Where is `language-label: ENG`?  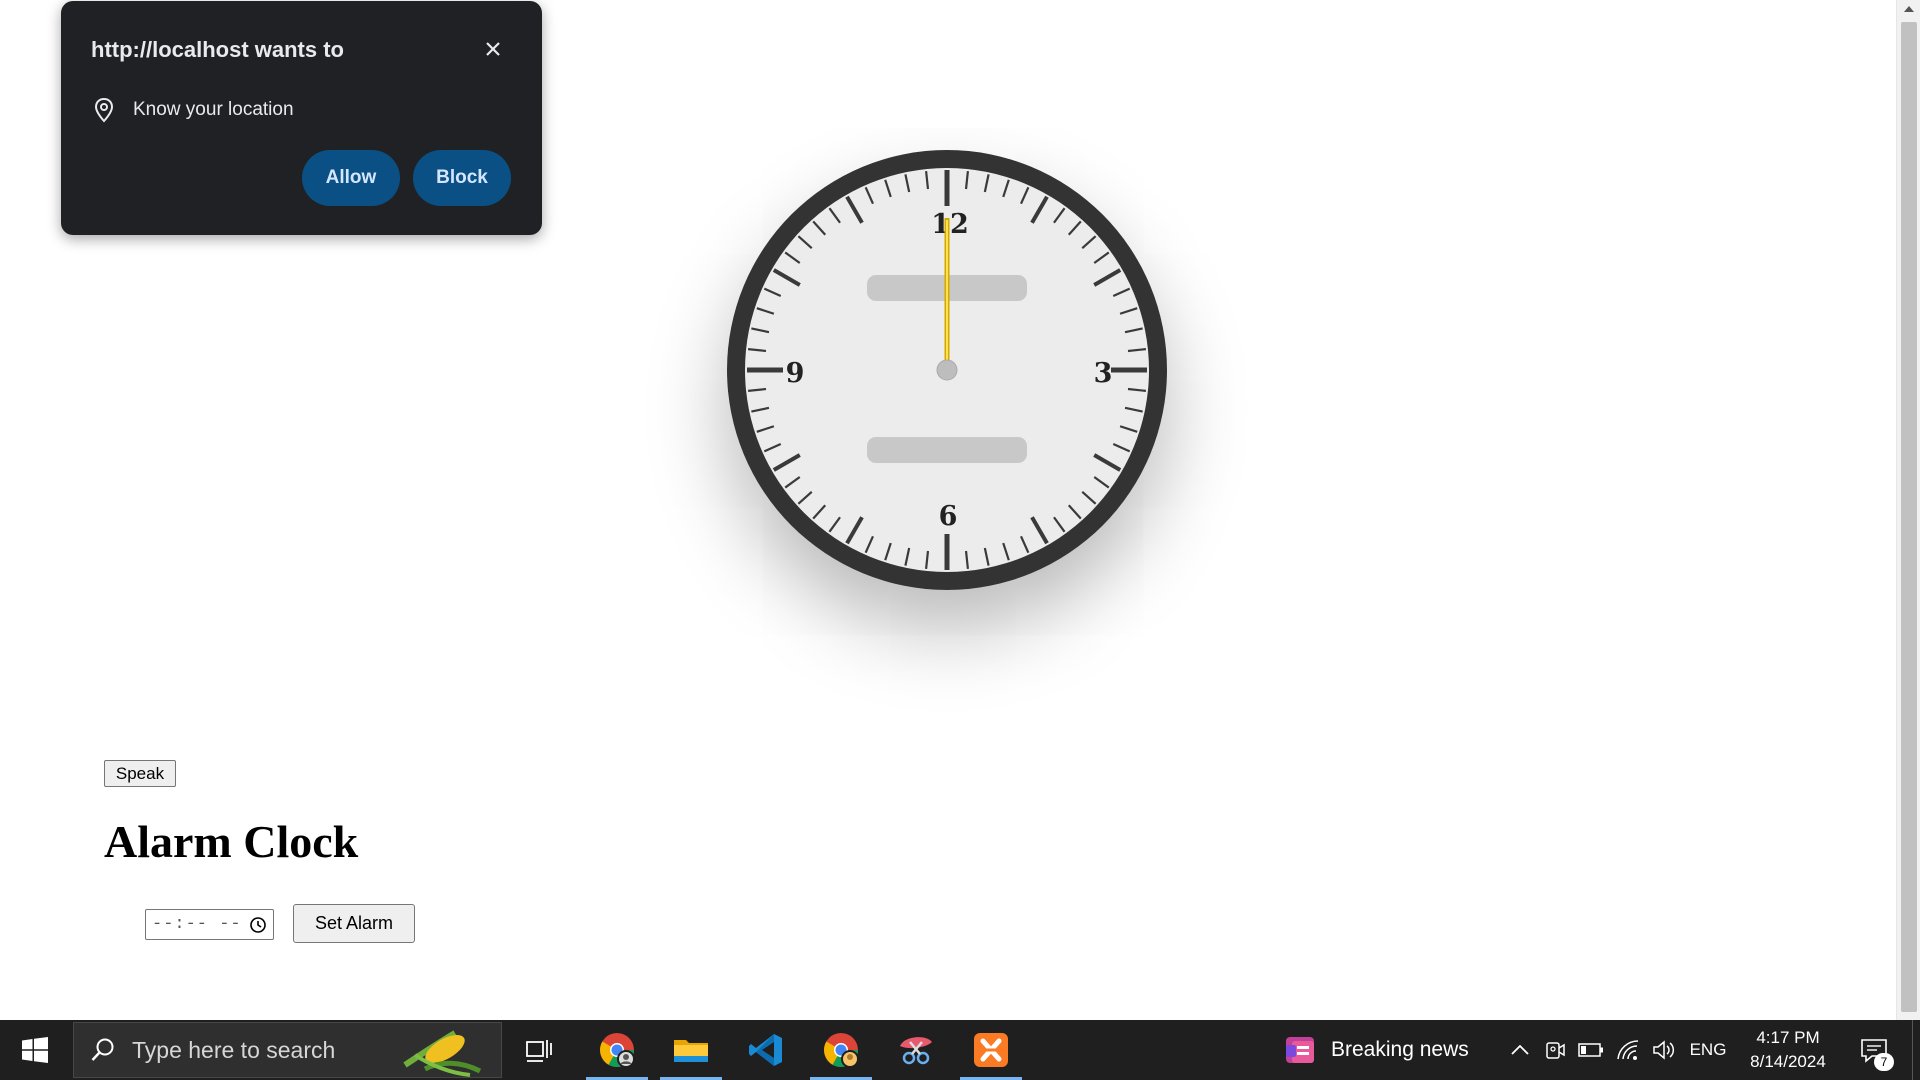
language-label: ENG is located at coordinates (1708, 1049).